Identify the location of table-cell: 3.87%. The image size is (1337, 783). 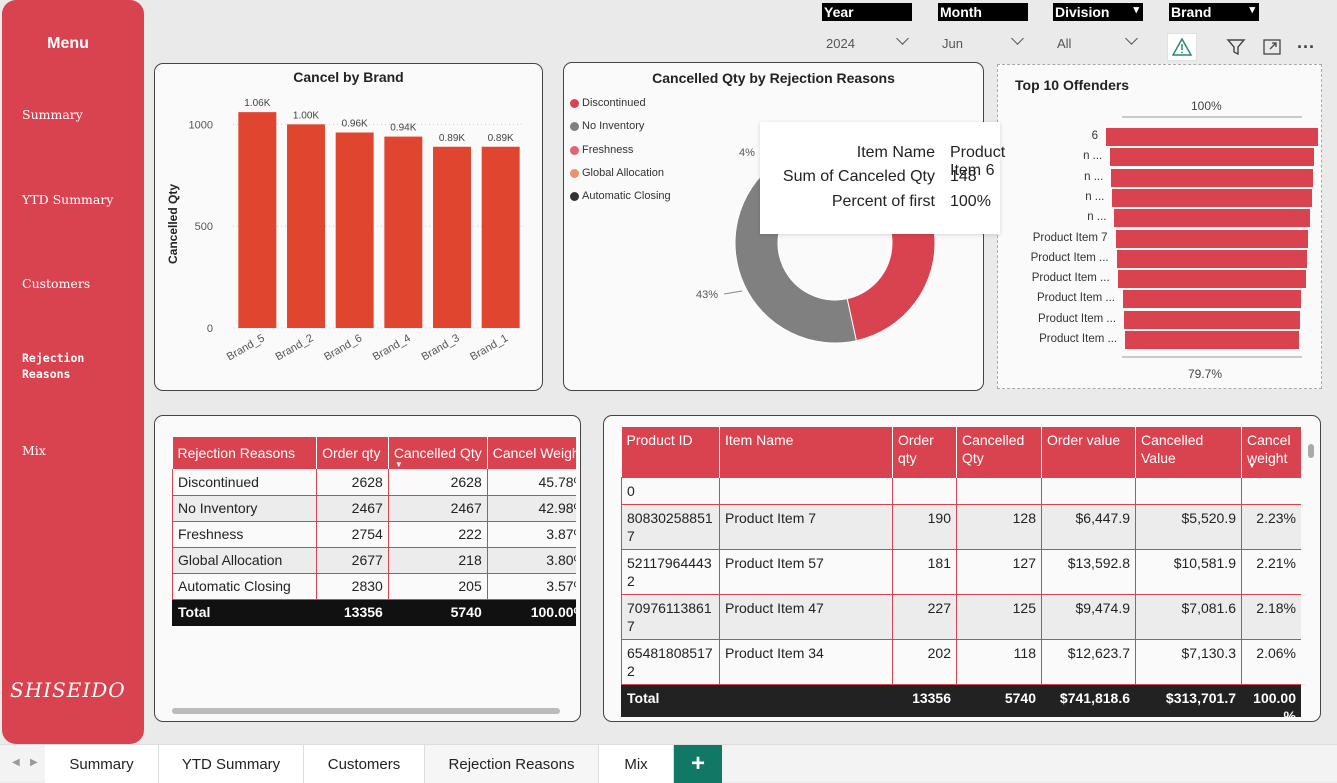
(531, 534).